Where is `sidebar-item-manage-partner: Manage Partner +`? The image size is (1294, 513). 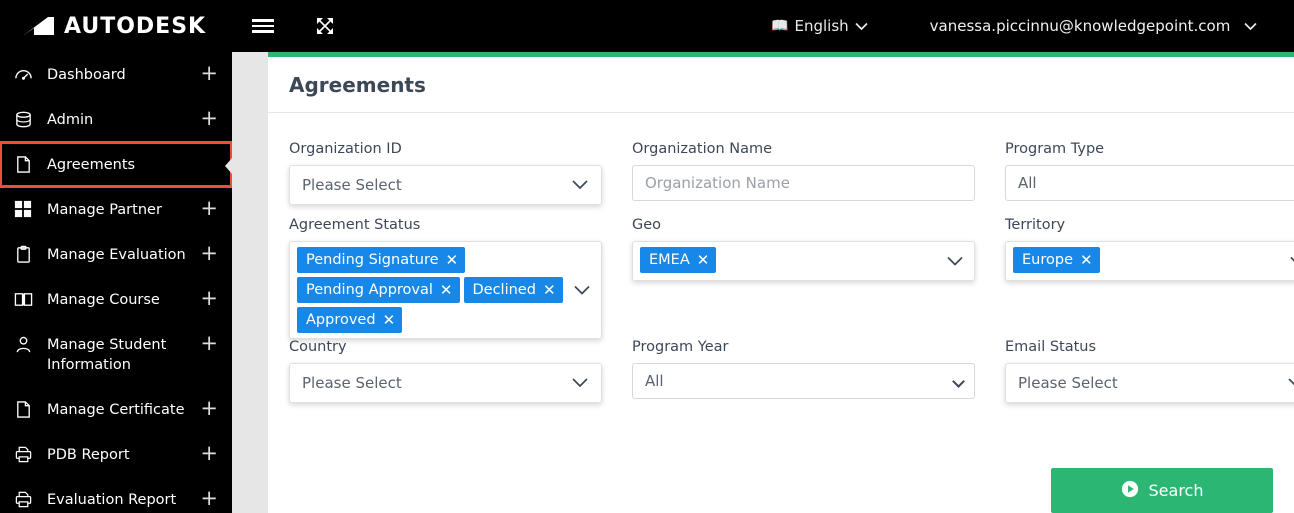 sidebar-item-manage-partner: Manage Partner + is located at coordinates (116, 209).